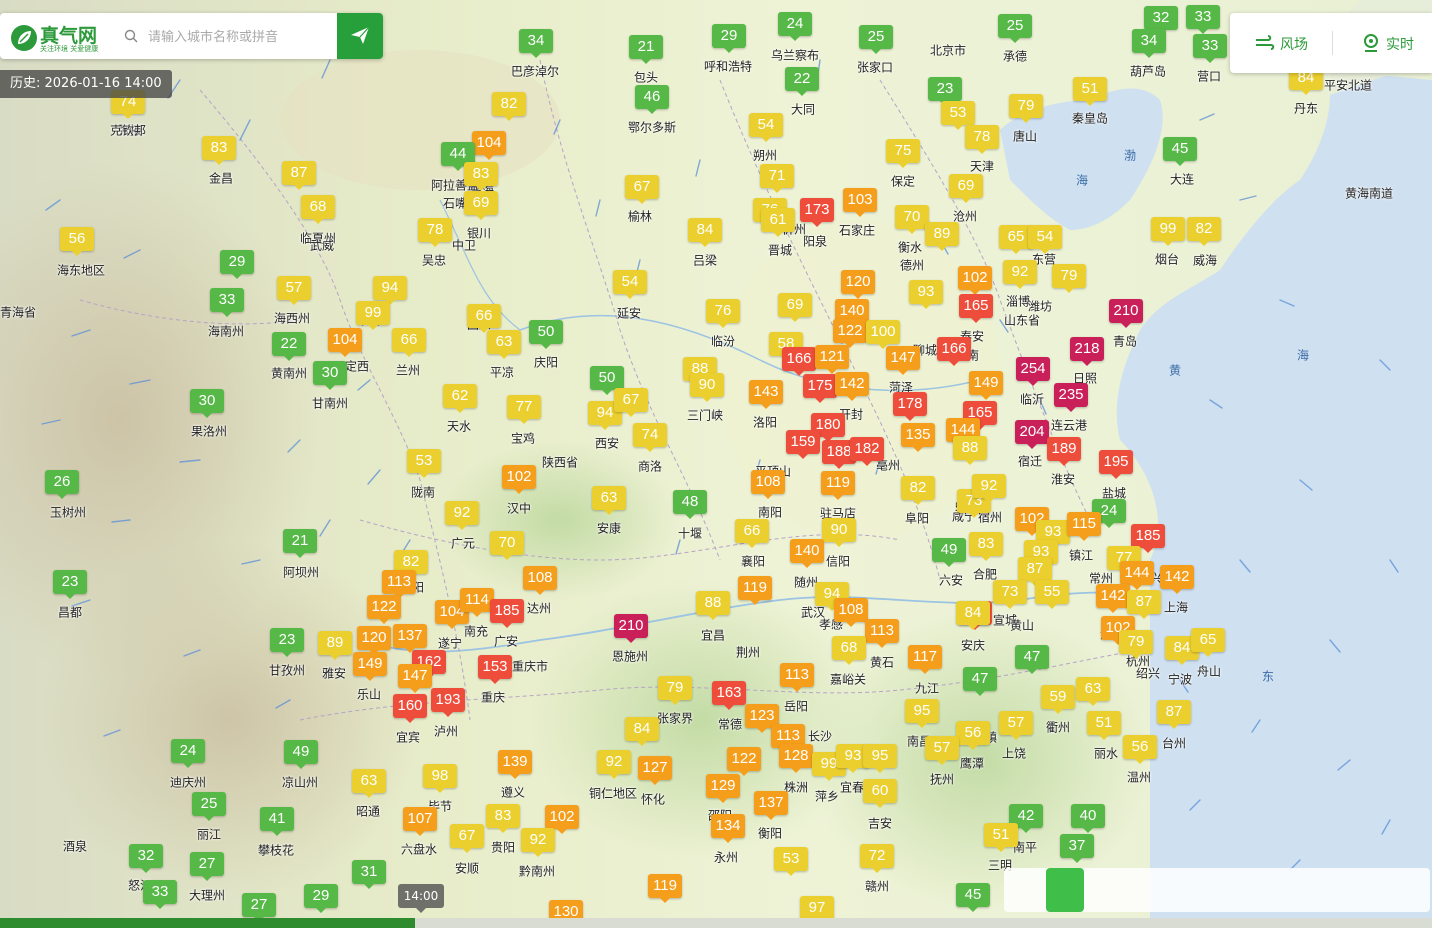 Image resolution: width=1432 pixels, height=928 pixels. Describe the element at coordinates (958, 115) in the screenshot. I see `aqi-marker: 53` at that location.